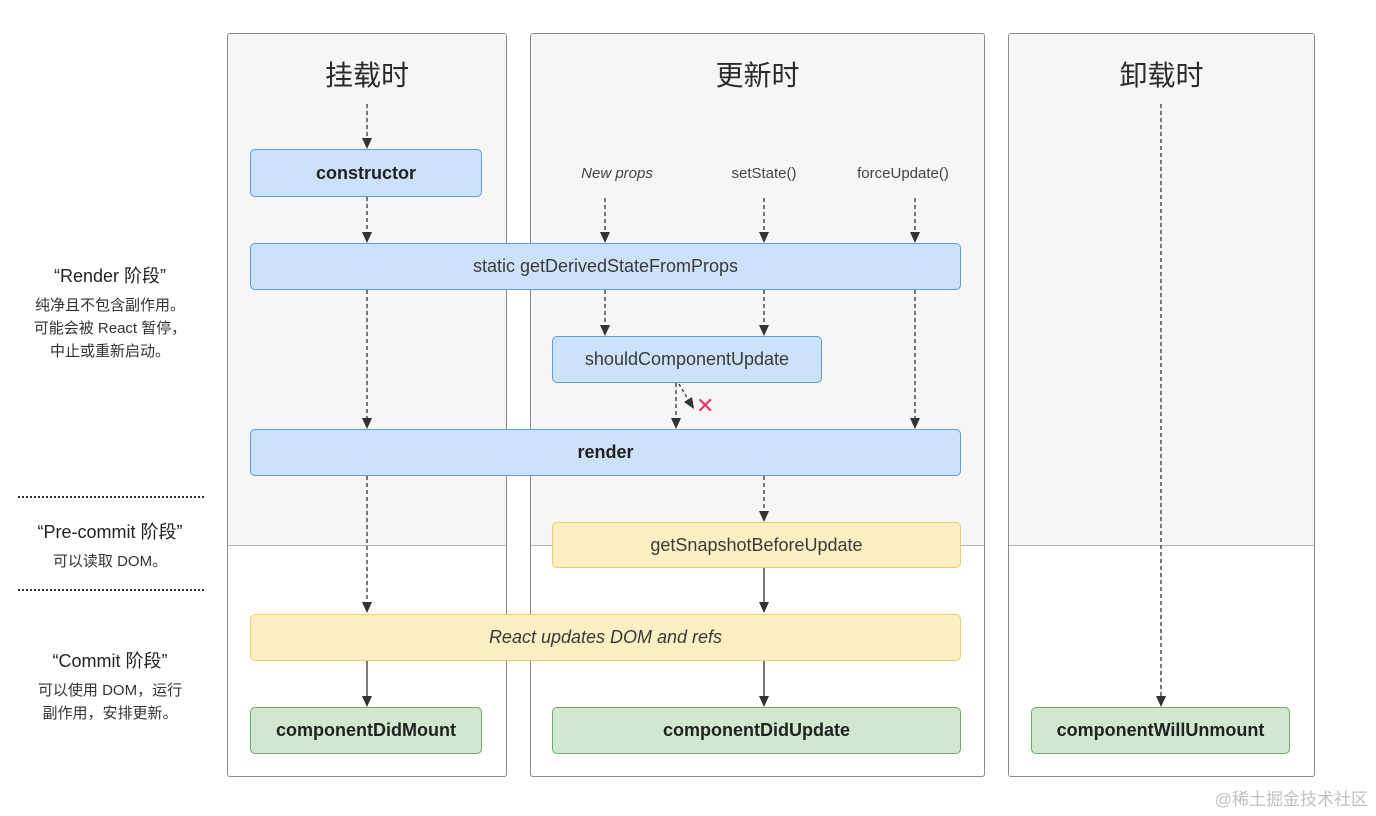 The image size is (1376, 816). I want to click on method-component-did-update: componentDidUpdate, so click(756, 730).